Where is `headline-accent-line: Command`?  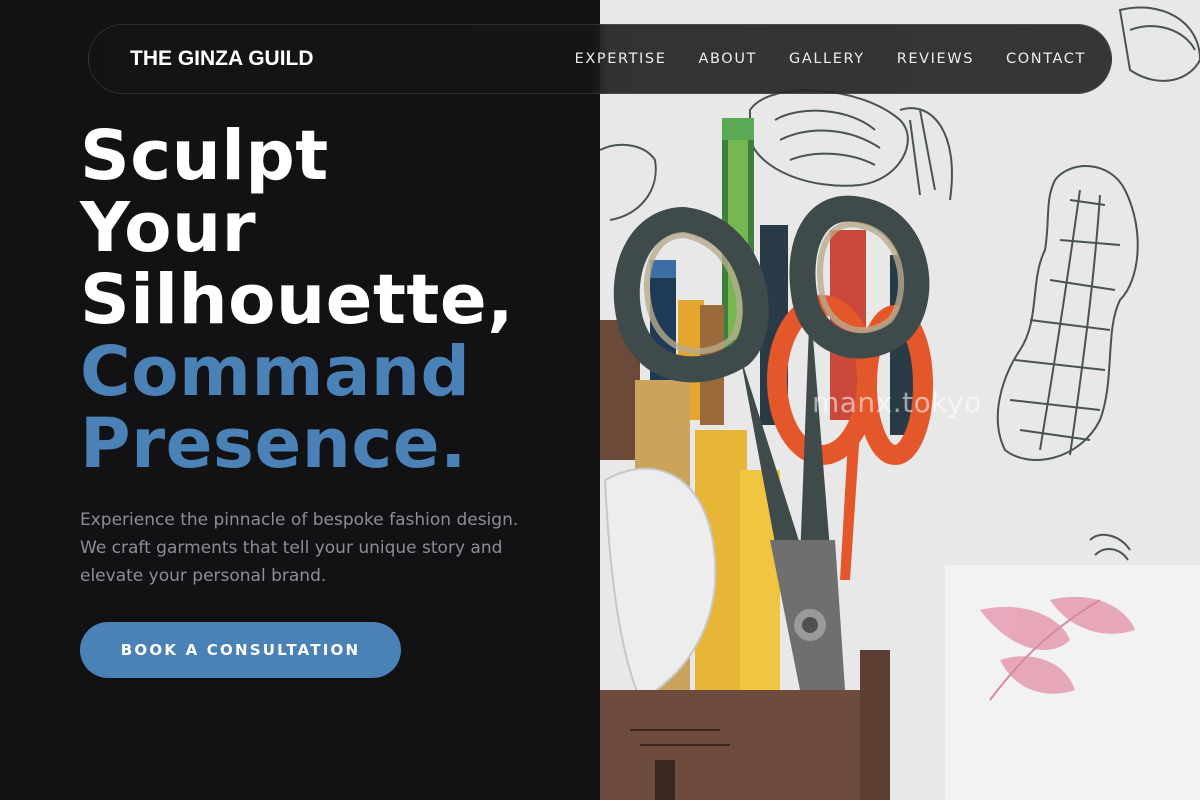 headline-accent-line: Command is located at coordinates (275, 372).